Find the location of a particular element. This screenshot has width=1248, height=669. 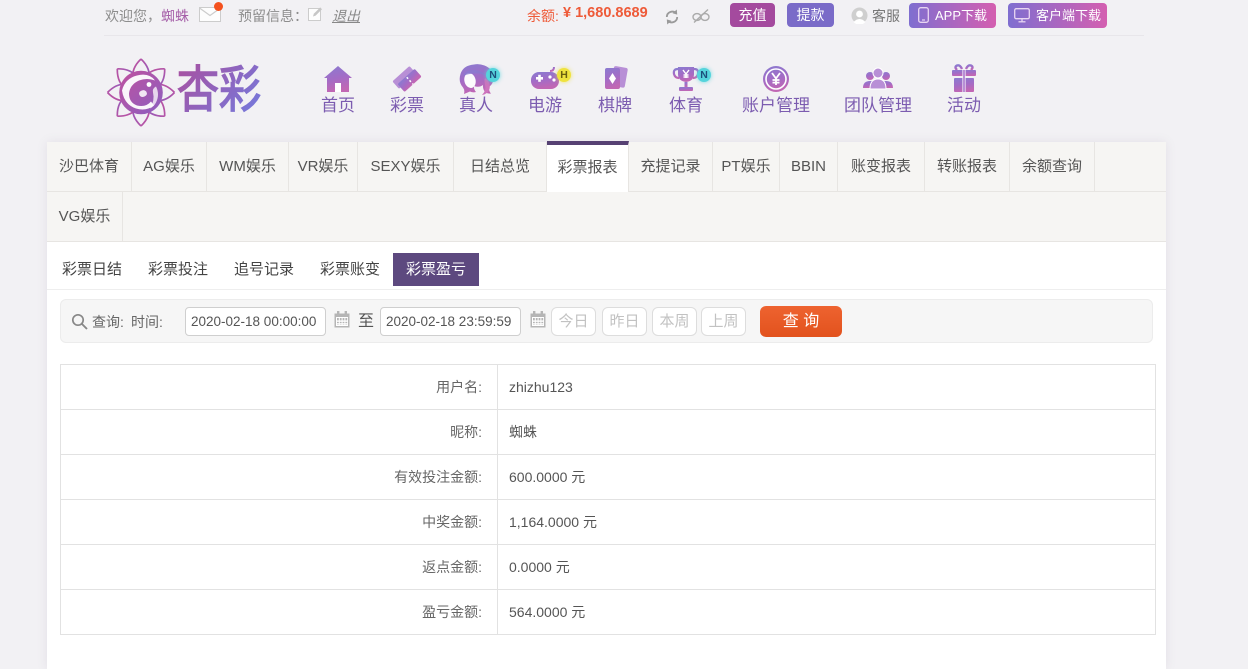

svg-text: 杏彩 is located at coordinates (219, 90).